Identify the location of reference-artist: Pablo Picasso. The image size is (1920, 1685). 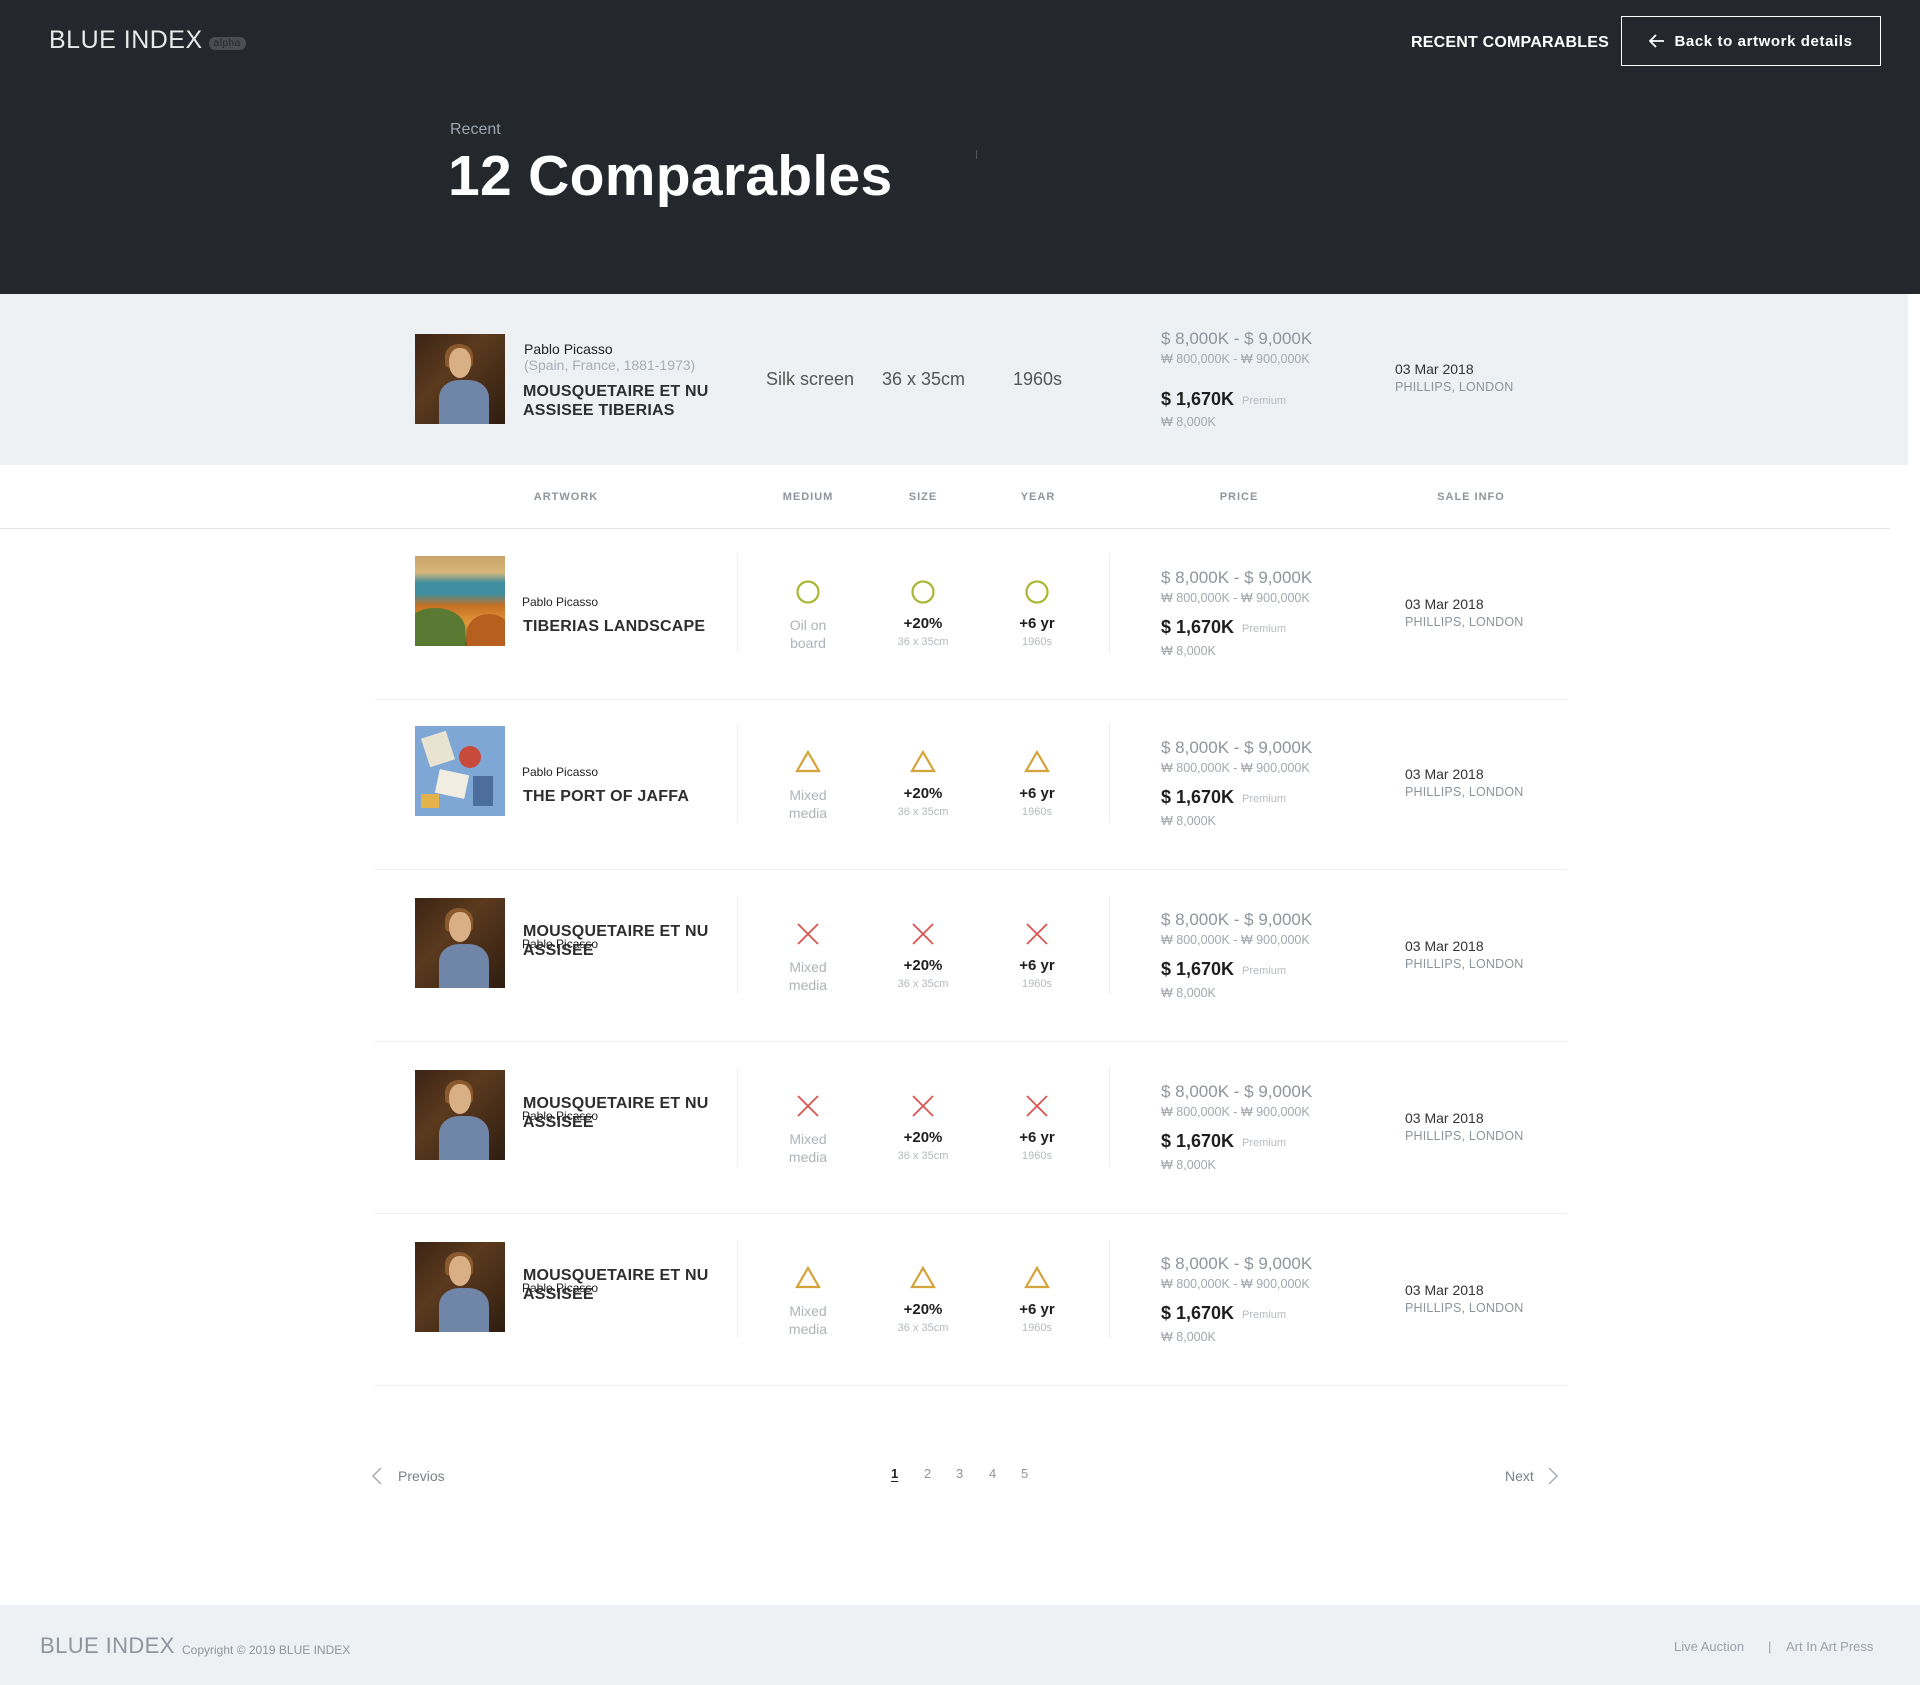
(568, 349).